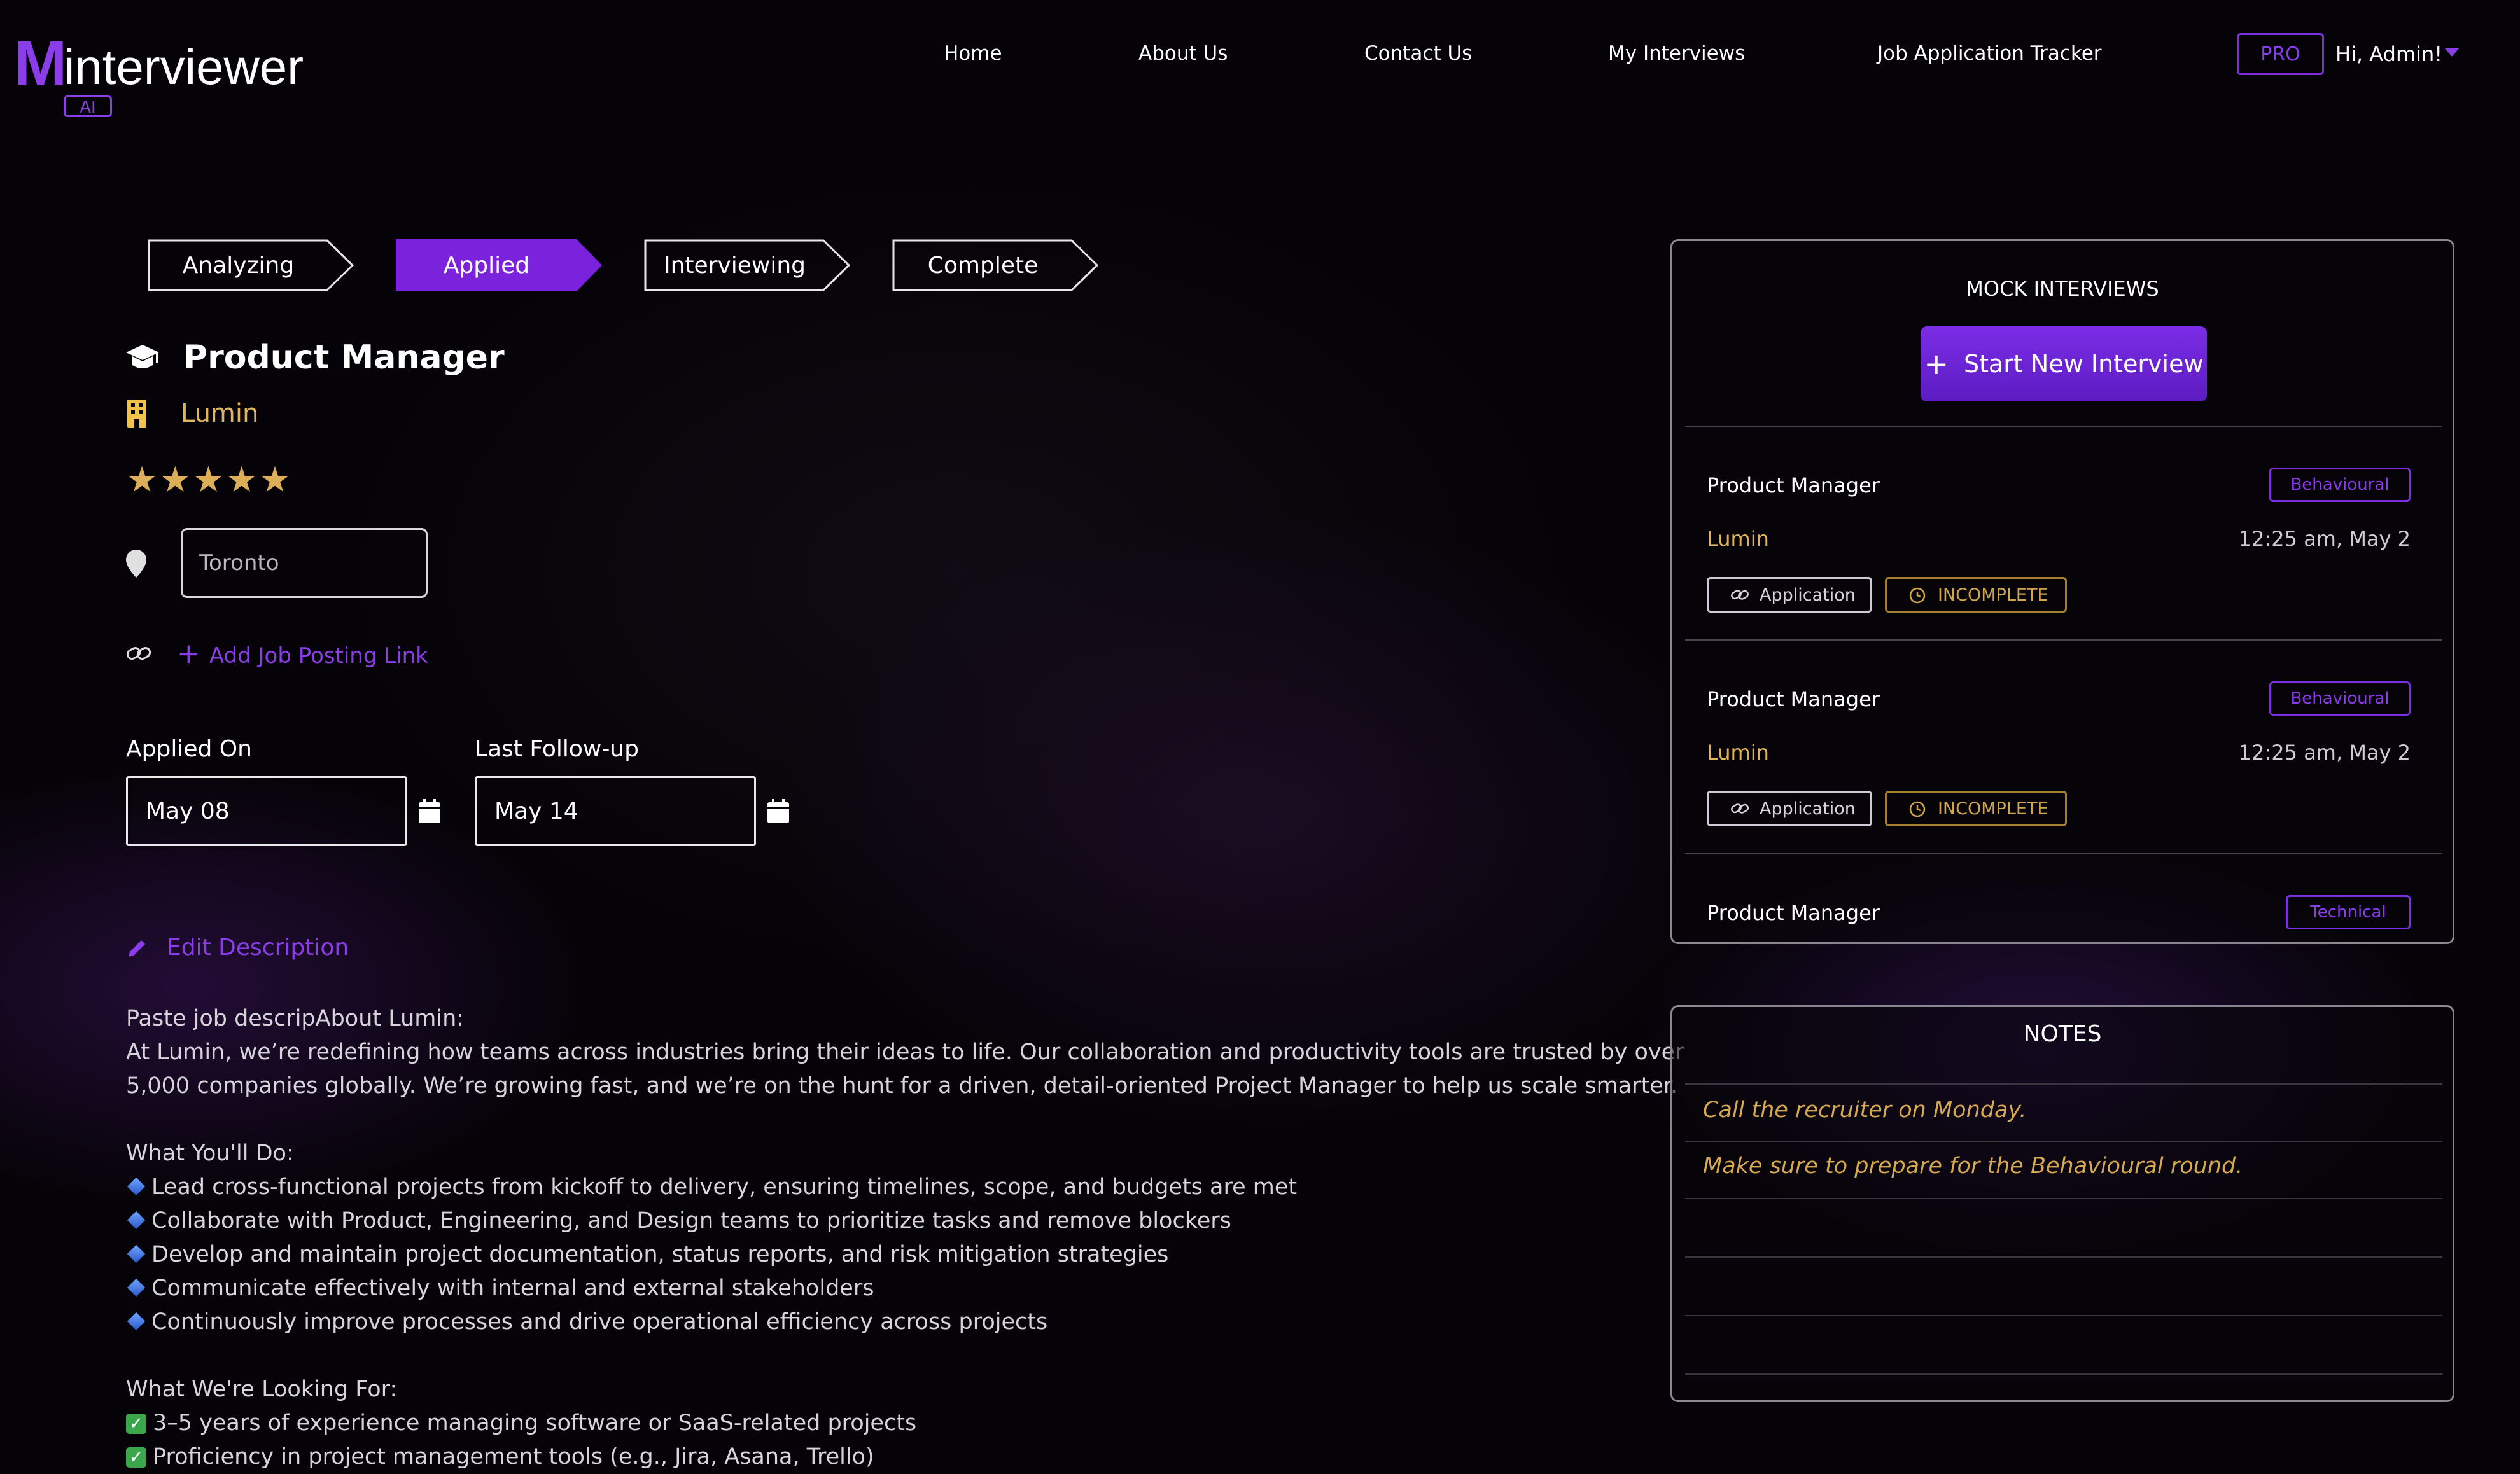  Describe the element at coordinates (210, 1153) in the screenshot. I see `desc-heading: What You'll Do:` at that location.